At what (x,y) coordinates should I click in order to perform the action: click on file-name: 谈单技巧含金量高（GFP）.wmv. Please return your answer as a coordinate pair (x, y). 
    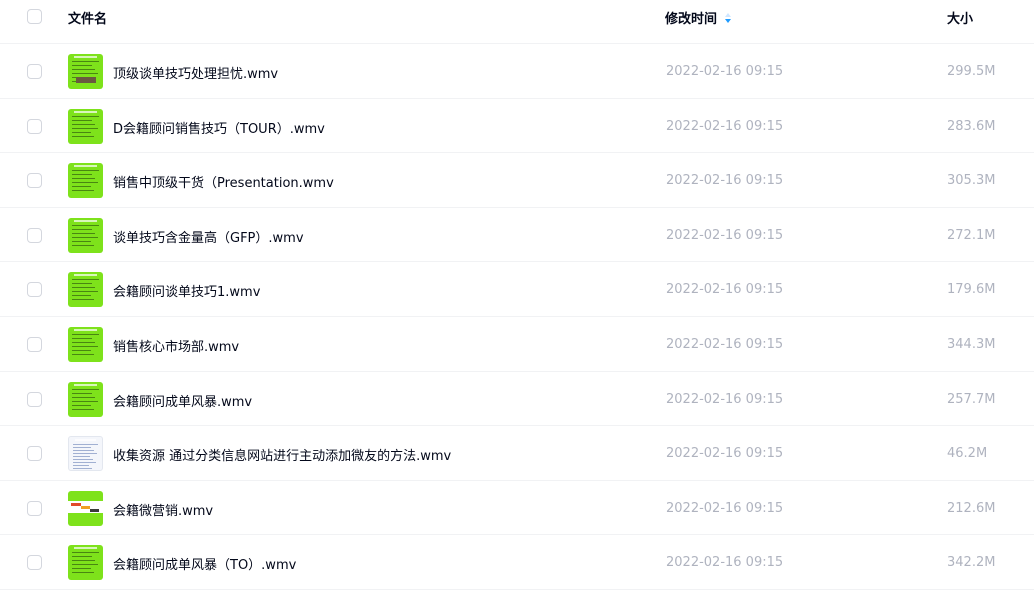
    Looking at the image, I should click on (208, 236).